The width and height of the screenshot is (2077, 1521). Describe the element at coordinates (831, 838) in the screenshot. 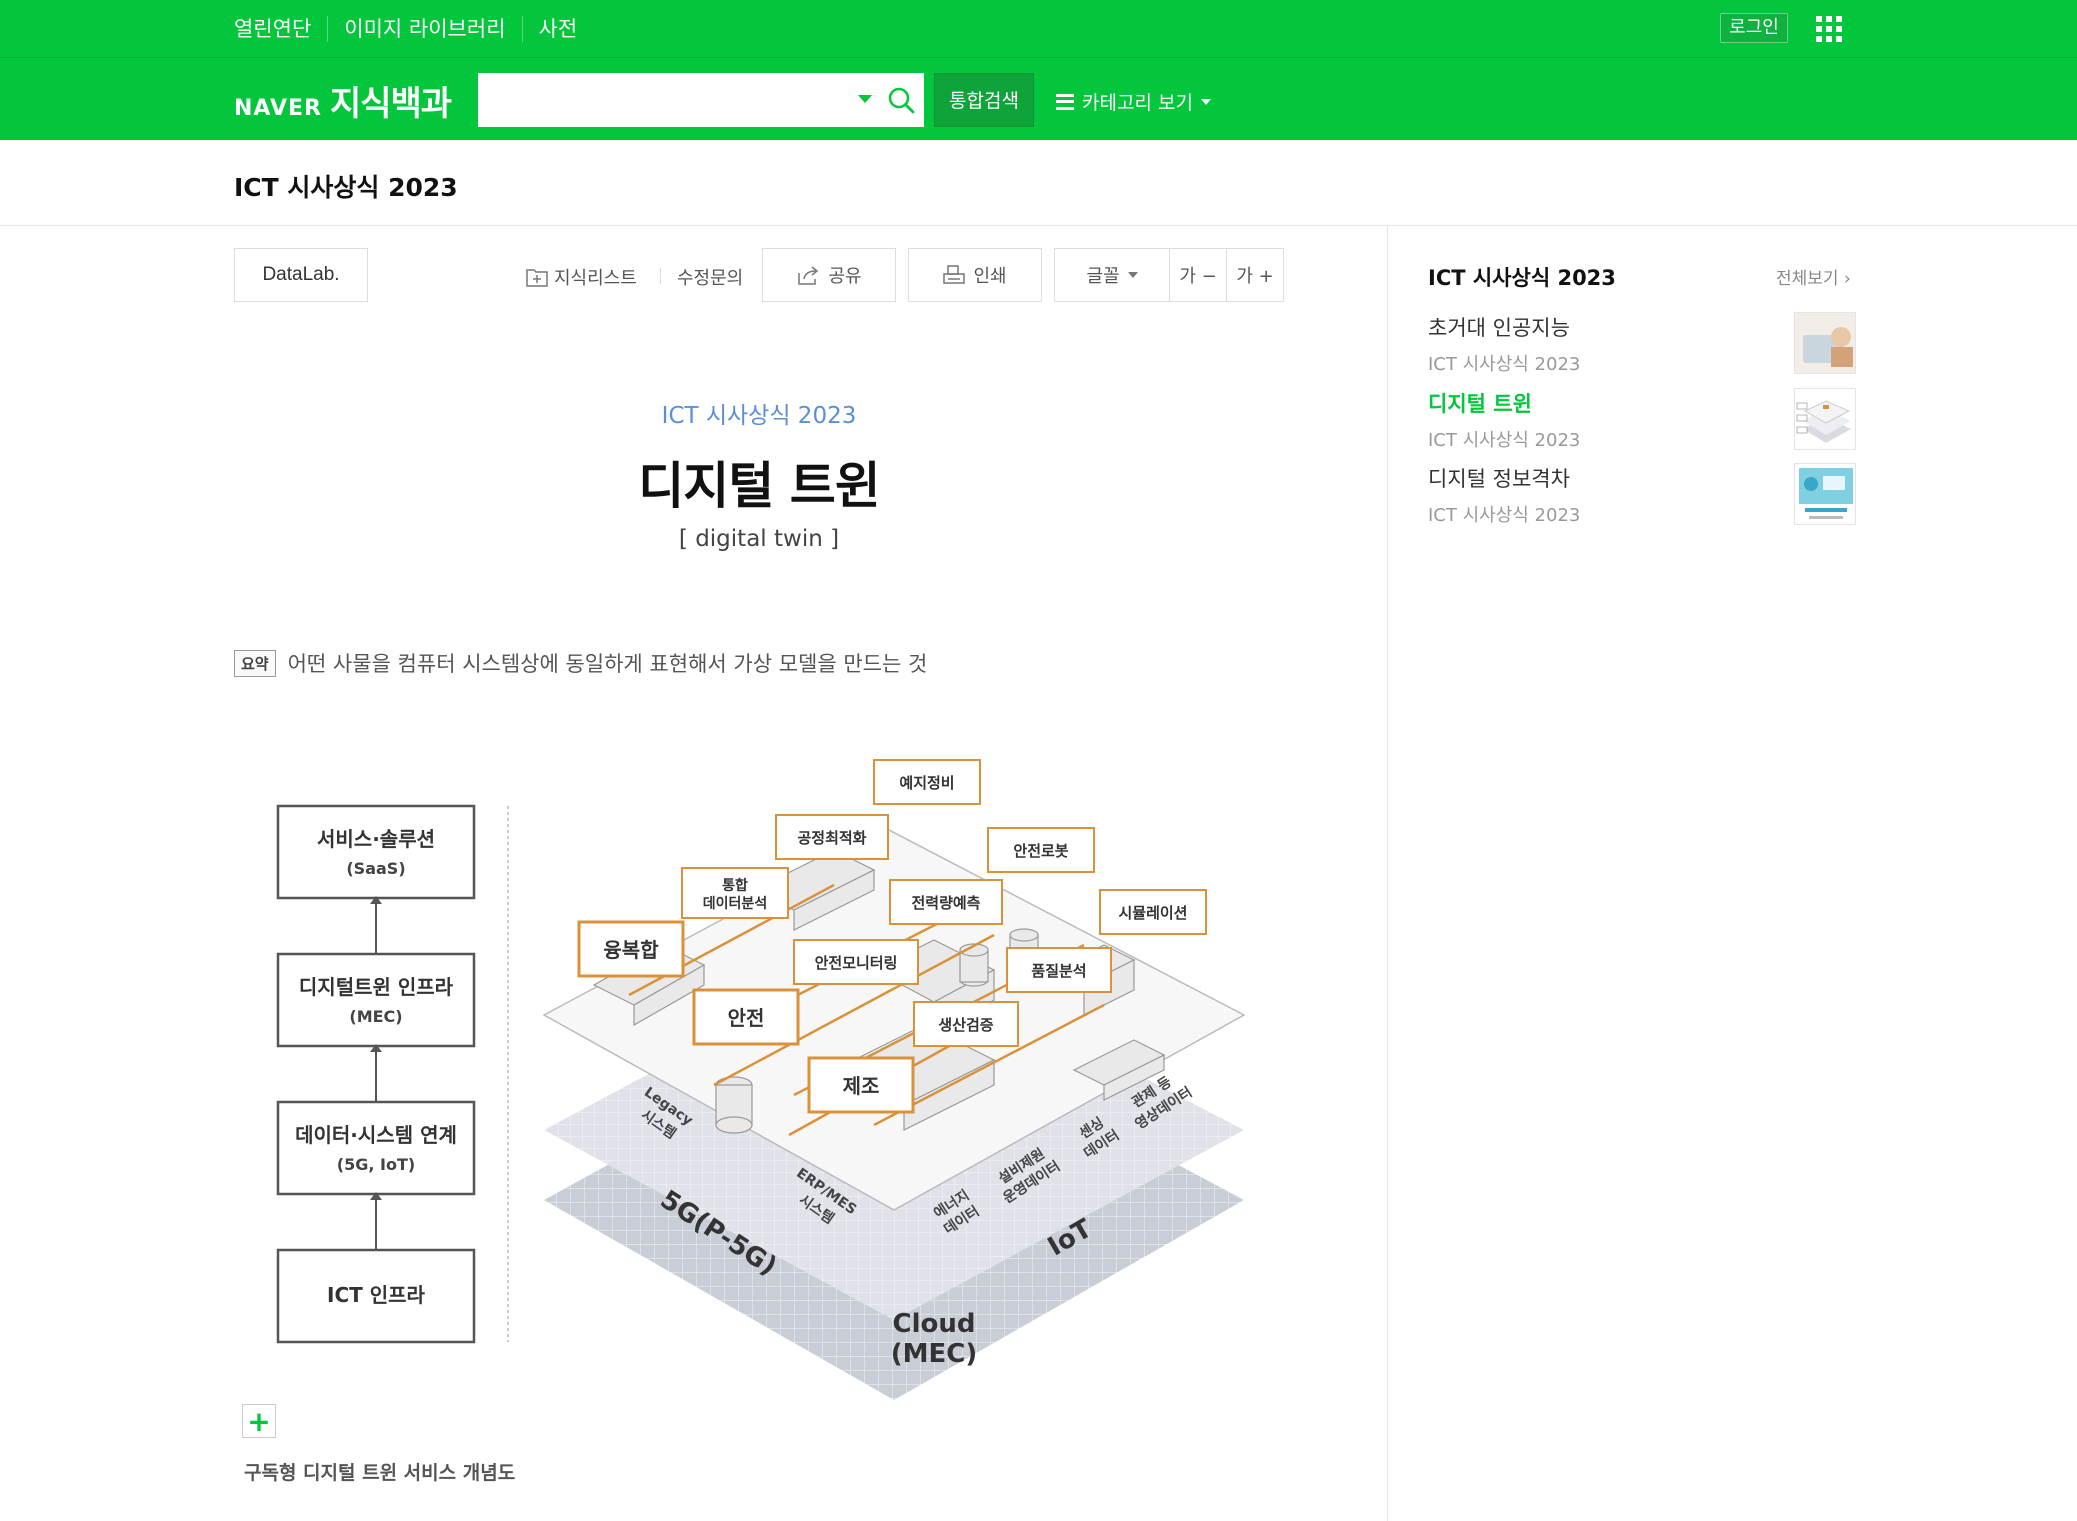

I see `label-process: 공정최적화` at that location.